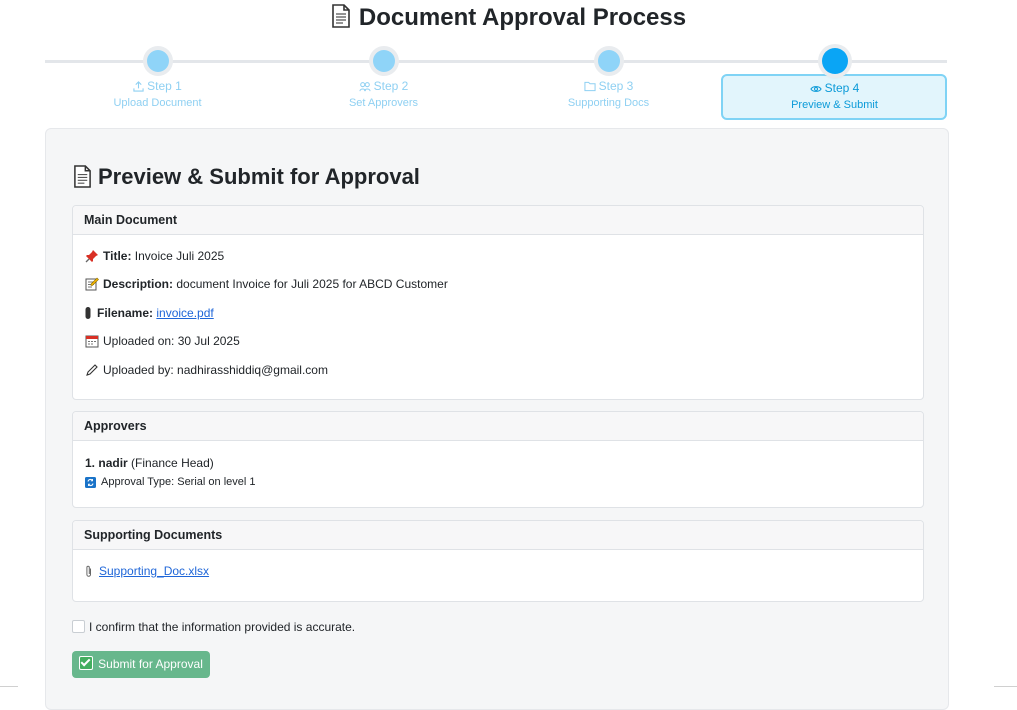  I want to click on step-4: Step 4 Preview & Submit, so click(834, 79).